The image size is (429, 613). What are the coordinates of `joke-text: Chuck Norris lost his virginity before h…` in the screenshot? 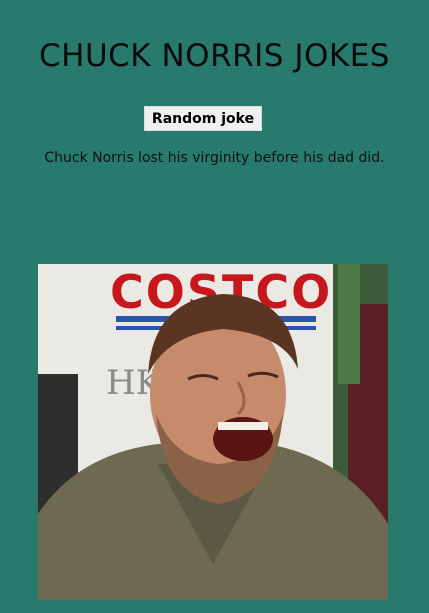 It's located at (214, 158).